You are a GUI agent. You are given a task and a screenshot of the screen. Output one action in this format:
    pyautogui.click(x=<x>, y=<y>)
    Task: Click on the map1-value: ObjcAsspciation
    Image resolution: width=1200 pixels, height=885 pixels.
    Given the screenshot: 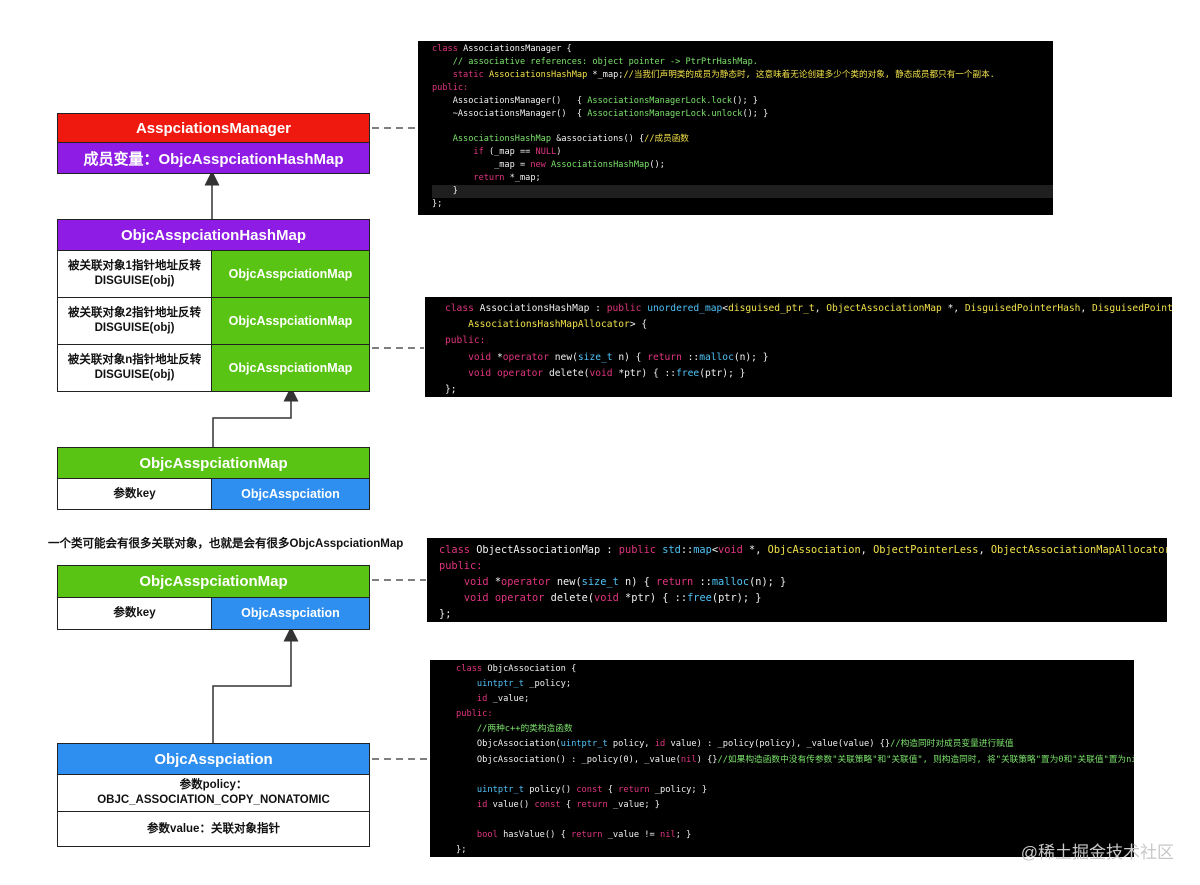 What is the action you would take?
    pyautogui.click(x=290, y=494)
    